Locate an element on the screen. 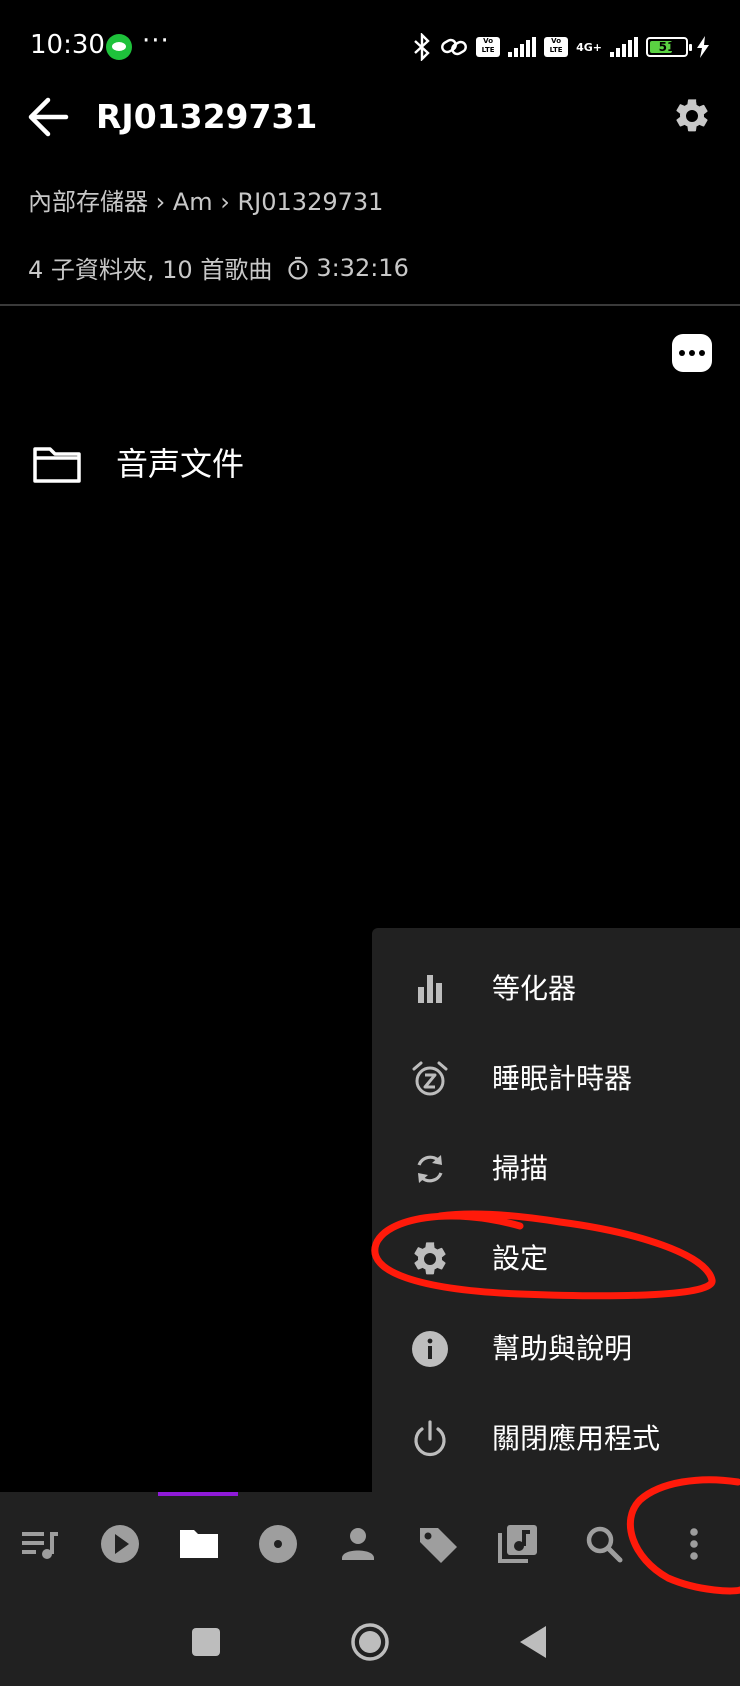 The image size is (740, 1686). link-icon is located at coordinates (454, 47).